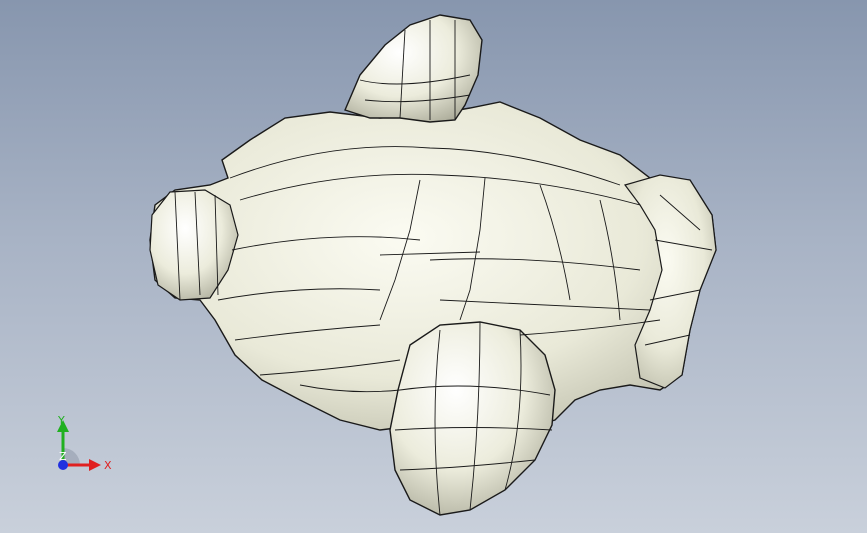 The height and width of the screenshot is (533, 867). Describe the element at coordinates (95, 465) in the screenshot. I see `x-axis-arrow` at that location.